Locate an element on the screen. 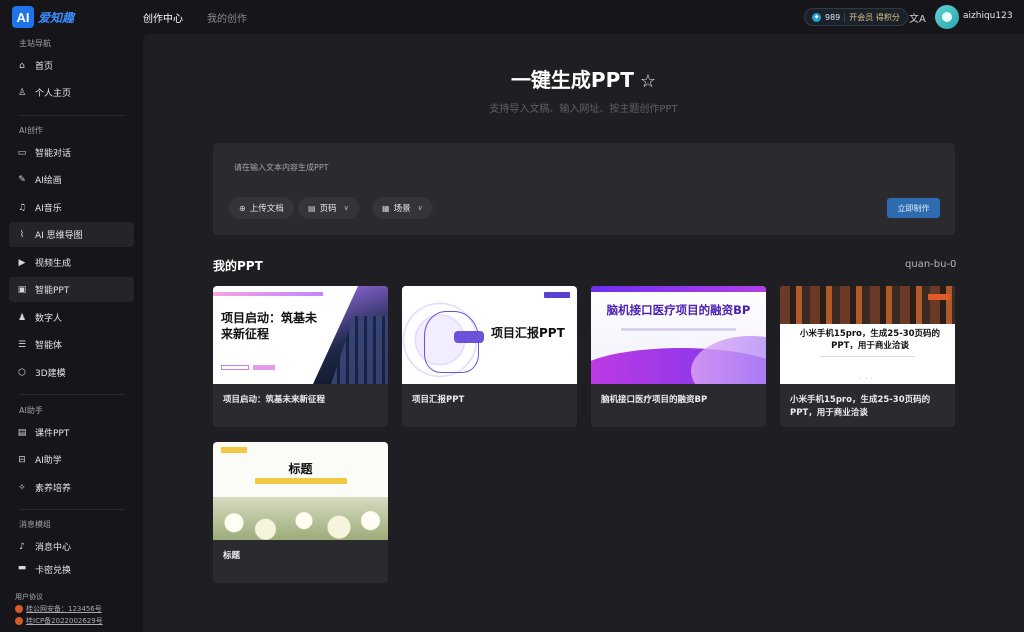  pages-label: 页码 is located at coordinates (328, 209).